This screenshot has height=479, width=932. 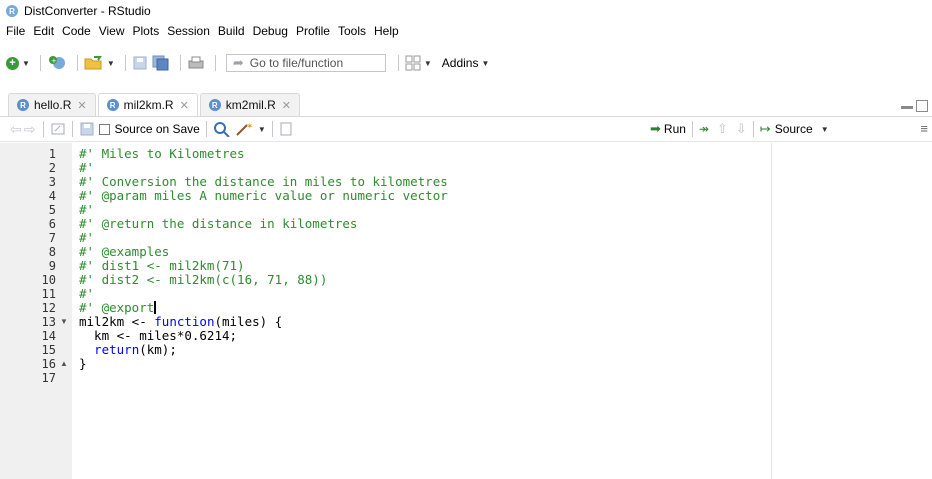 What do you see at coordinates (463, 63) in the screenshot?
I see `addins-button: Addins ▼` at bounding box center [463, 63].